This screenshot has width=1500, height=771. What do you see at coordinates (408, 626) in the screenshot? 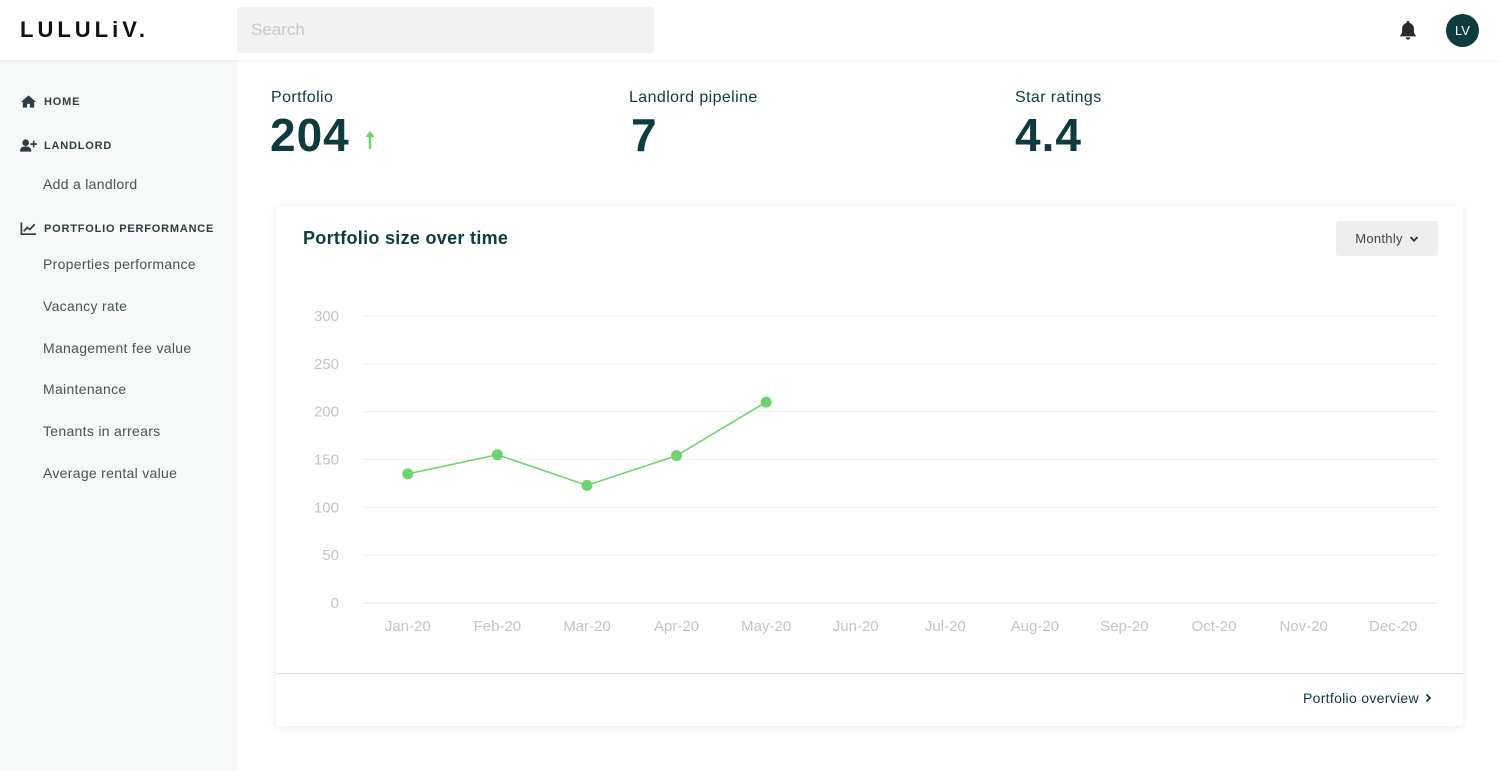
I see `x-tick-label: Jan-20` at bounding box center [408, 626].